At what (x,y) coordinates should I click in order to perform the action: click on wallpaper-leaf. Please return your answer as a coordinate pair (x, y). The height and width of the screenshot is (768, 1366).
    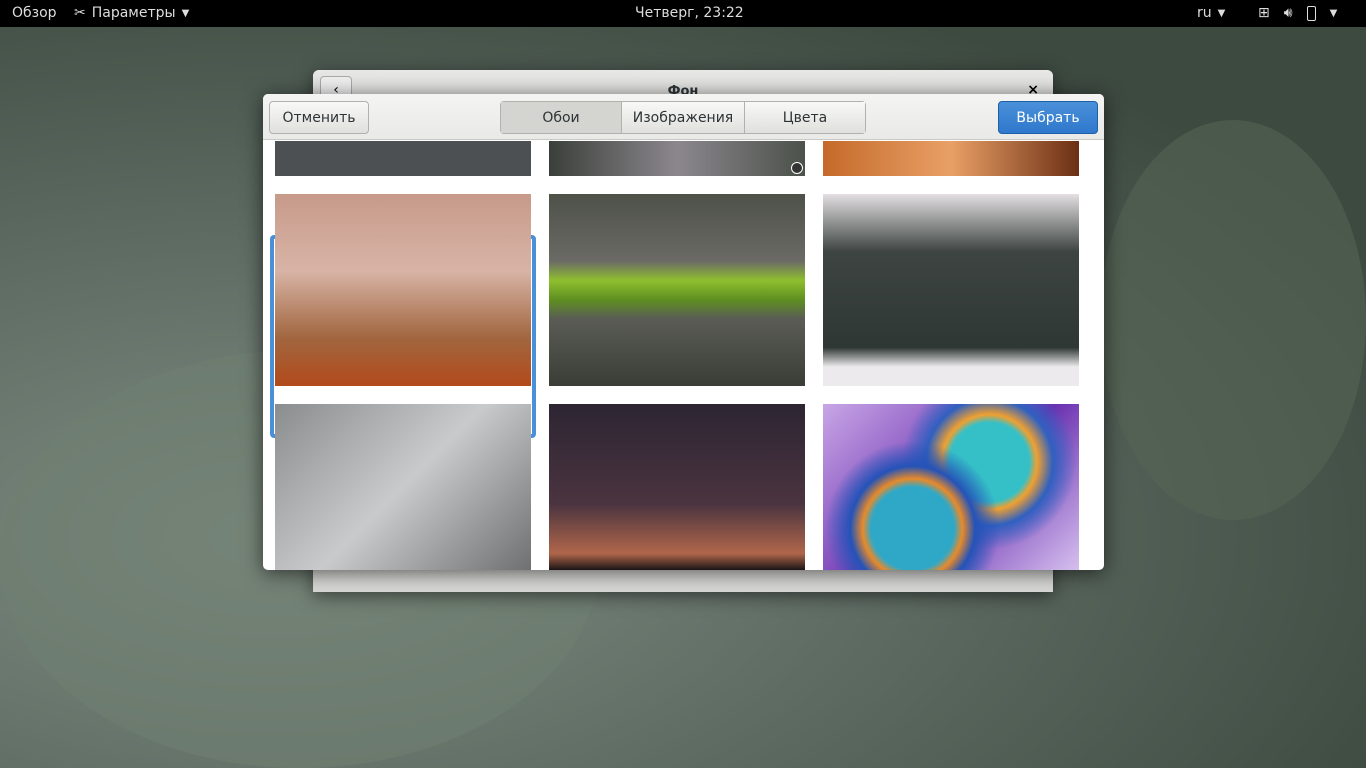
    Looking at the image, I should click on (1233, 320).